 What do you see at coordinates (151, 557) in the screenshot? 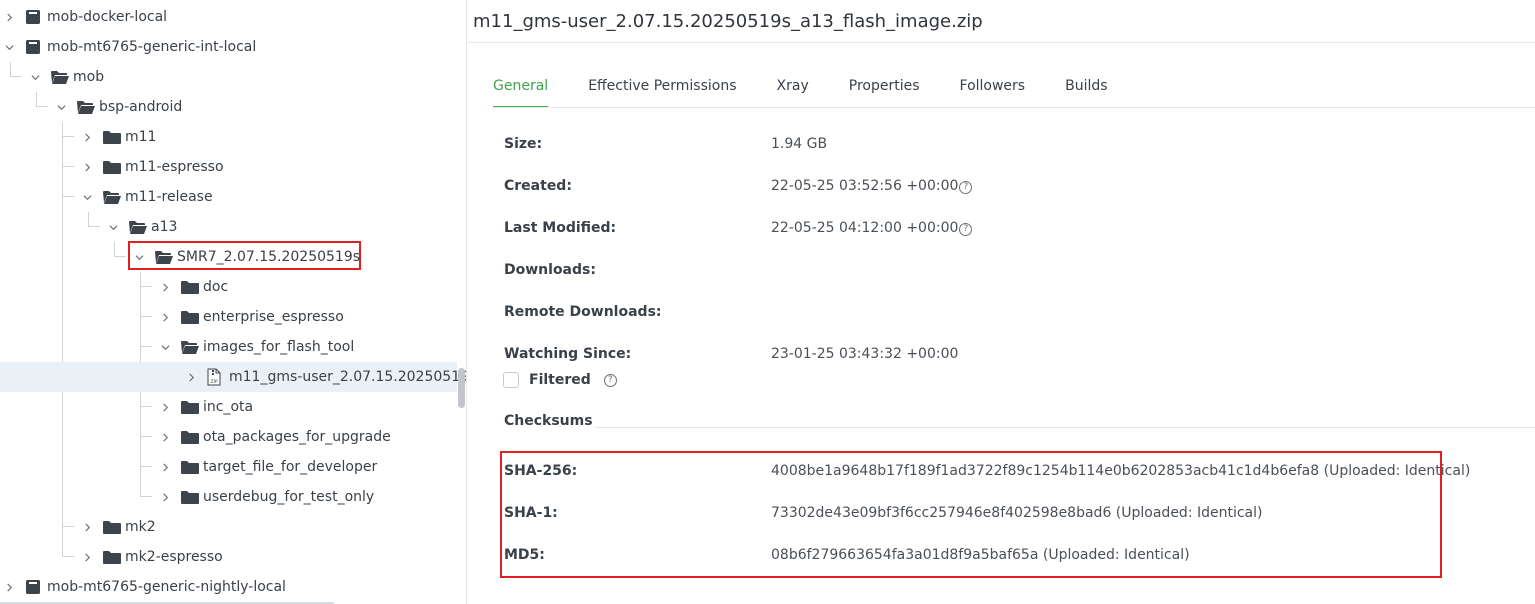
I see `tree-node: mk2-espresso` at bounding box center [151, 557].